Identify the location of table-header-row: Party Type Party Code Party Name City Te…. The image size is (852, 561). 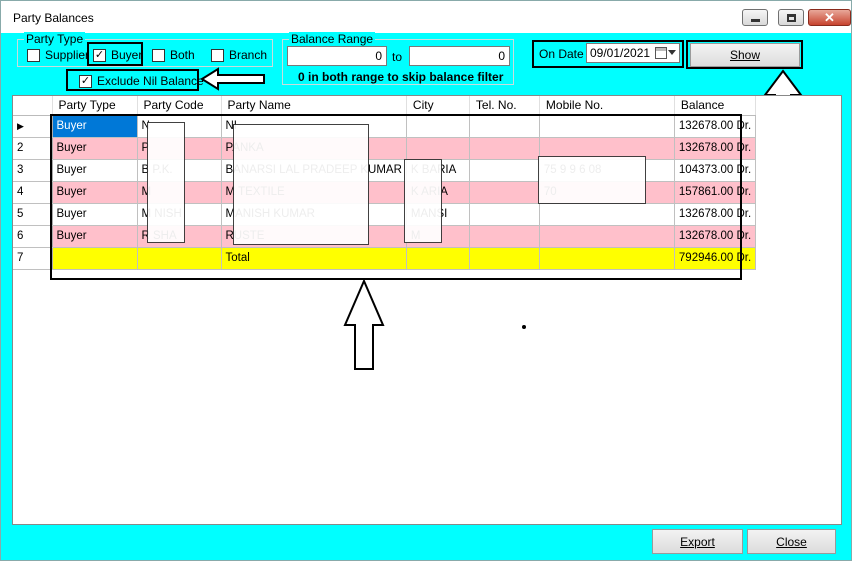
(385, 106).